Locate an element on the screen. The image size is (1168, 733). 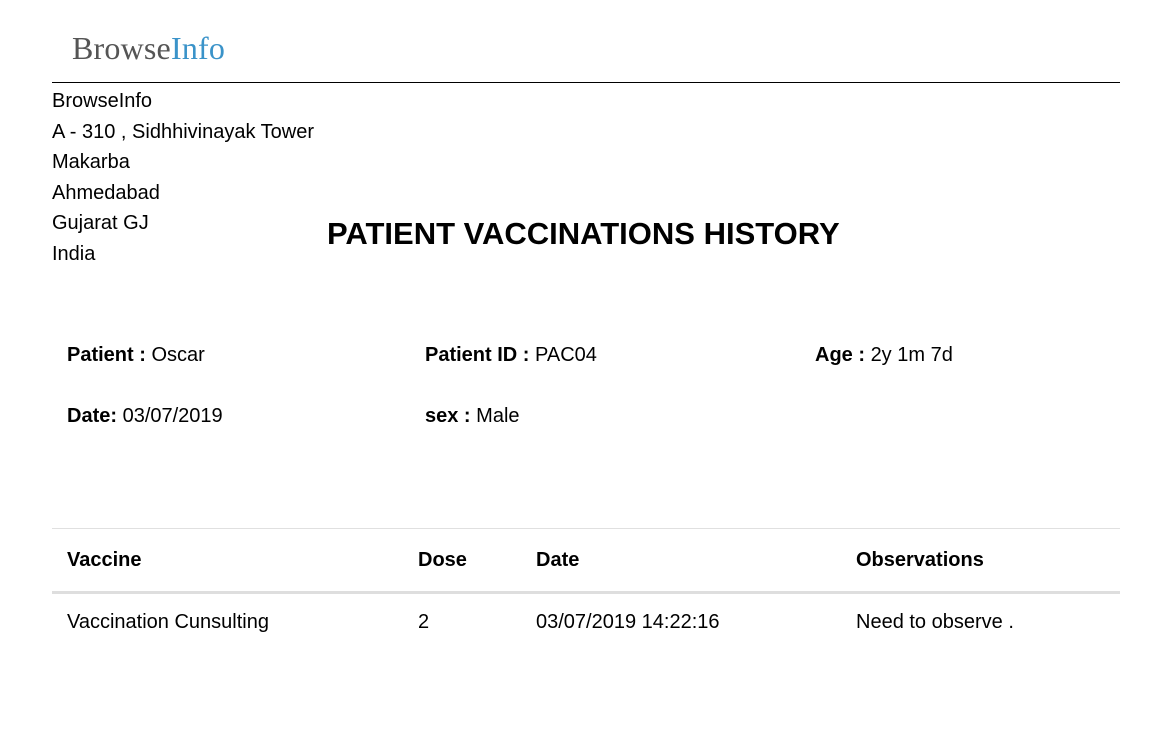
report-date-field: Date: 03/07/2019 is located at coordinates (145, 416).